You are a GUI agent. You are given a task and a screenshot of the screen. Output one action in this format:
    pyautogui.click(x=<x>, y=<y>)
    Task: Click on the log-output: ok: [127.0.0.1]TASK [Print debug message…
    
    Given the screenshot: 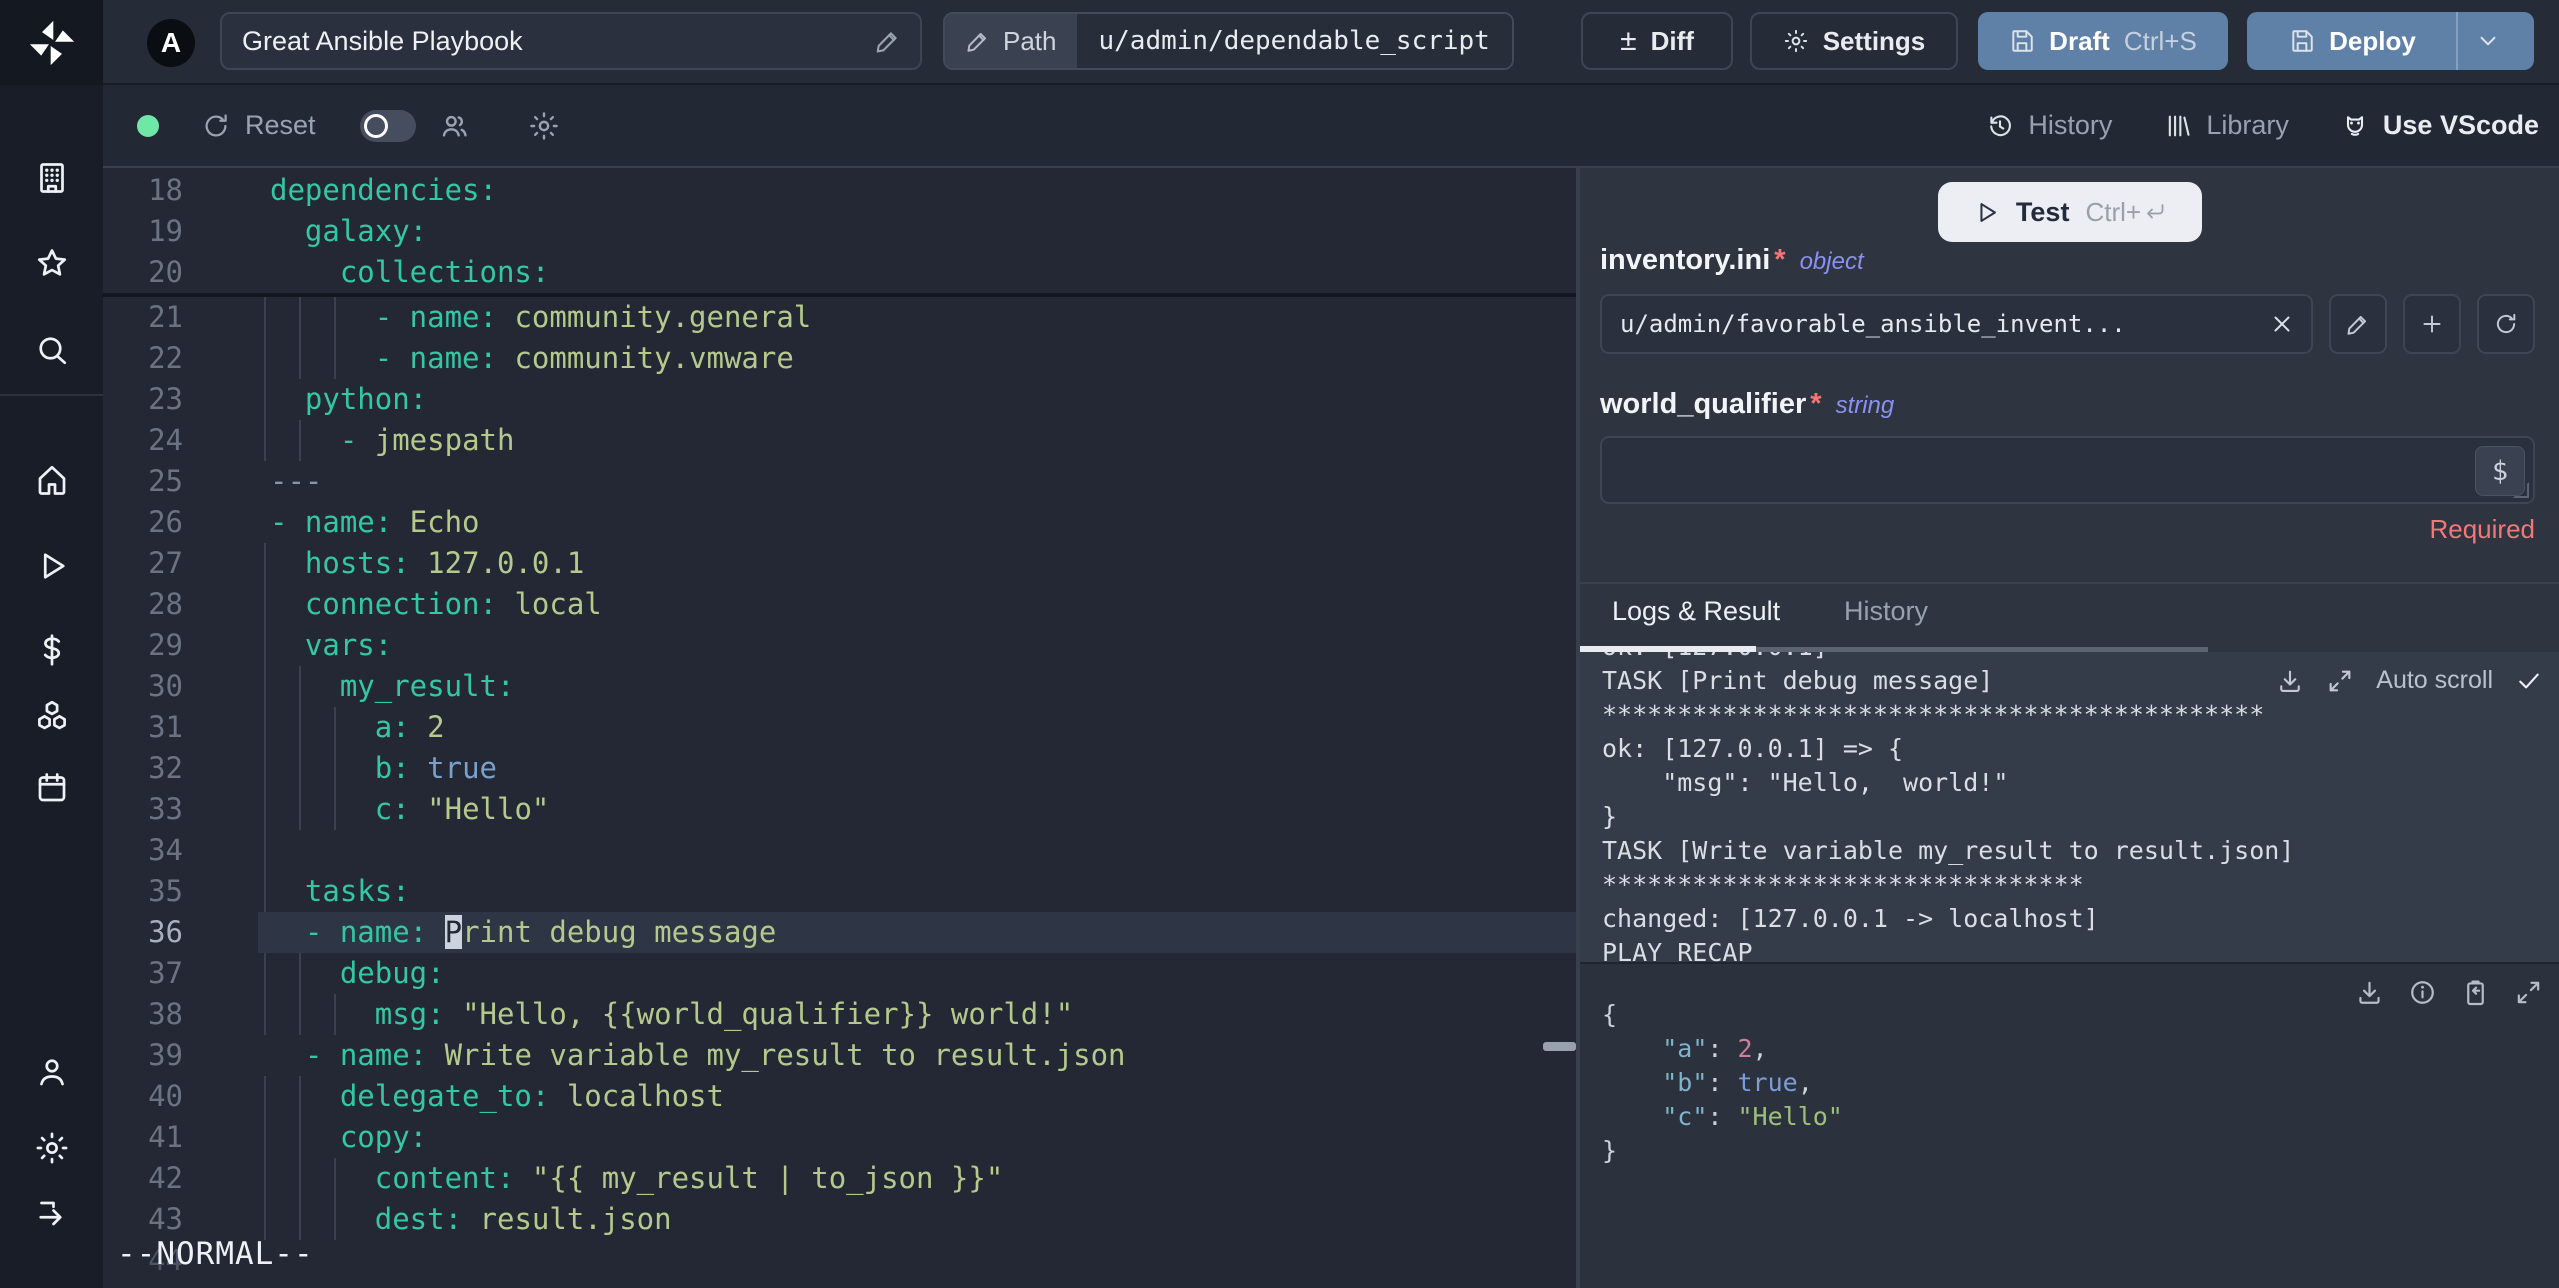 What is the action you would take?
    pyautogui.click(x=2069, y=807)
    